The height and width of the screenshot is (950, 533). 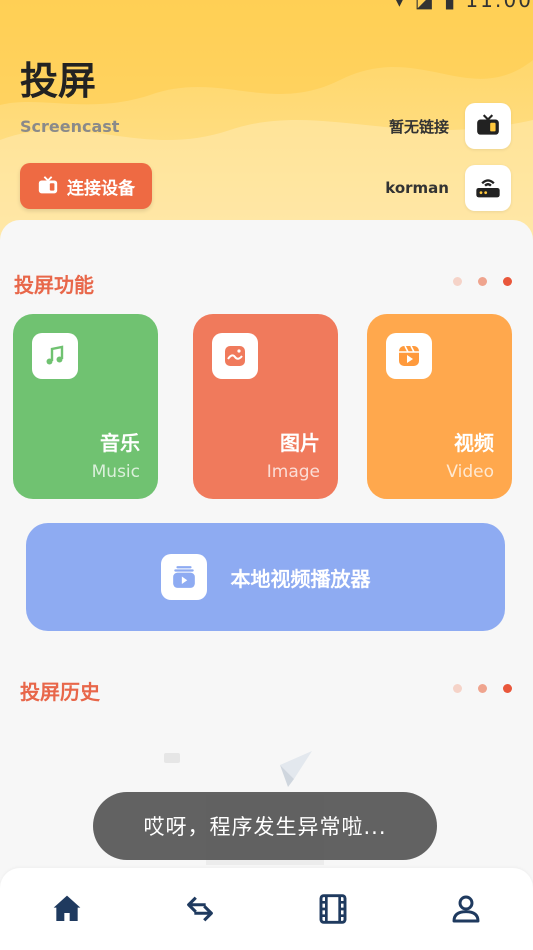 I want to click on page-title: 投屏, so click(x=58, y=81).